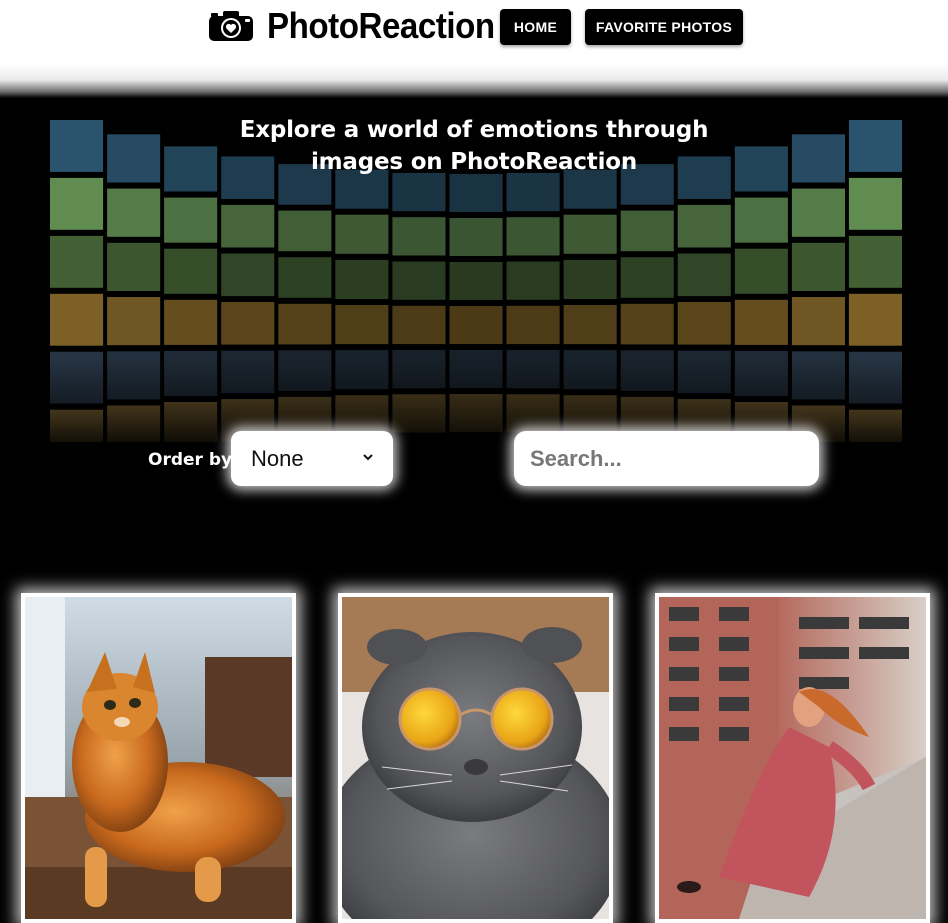  What do you see at coordinates (190, 460) in the screenshot?
I see `order-by-label: Order by` at bounding box center [190, 460].